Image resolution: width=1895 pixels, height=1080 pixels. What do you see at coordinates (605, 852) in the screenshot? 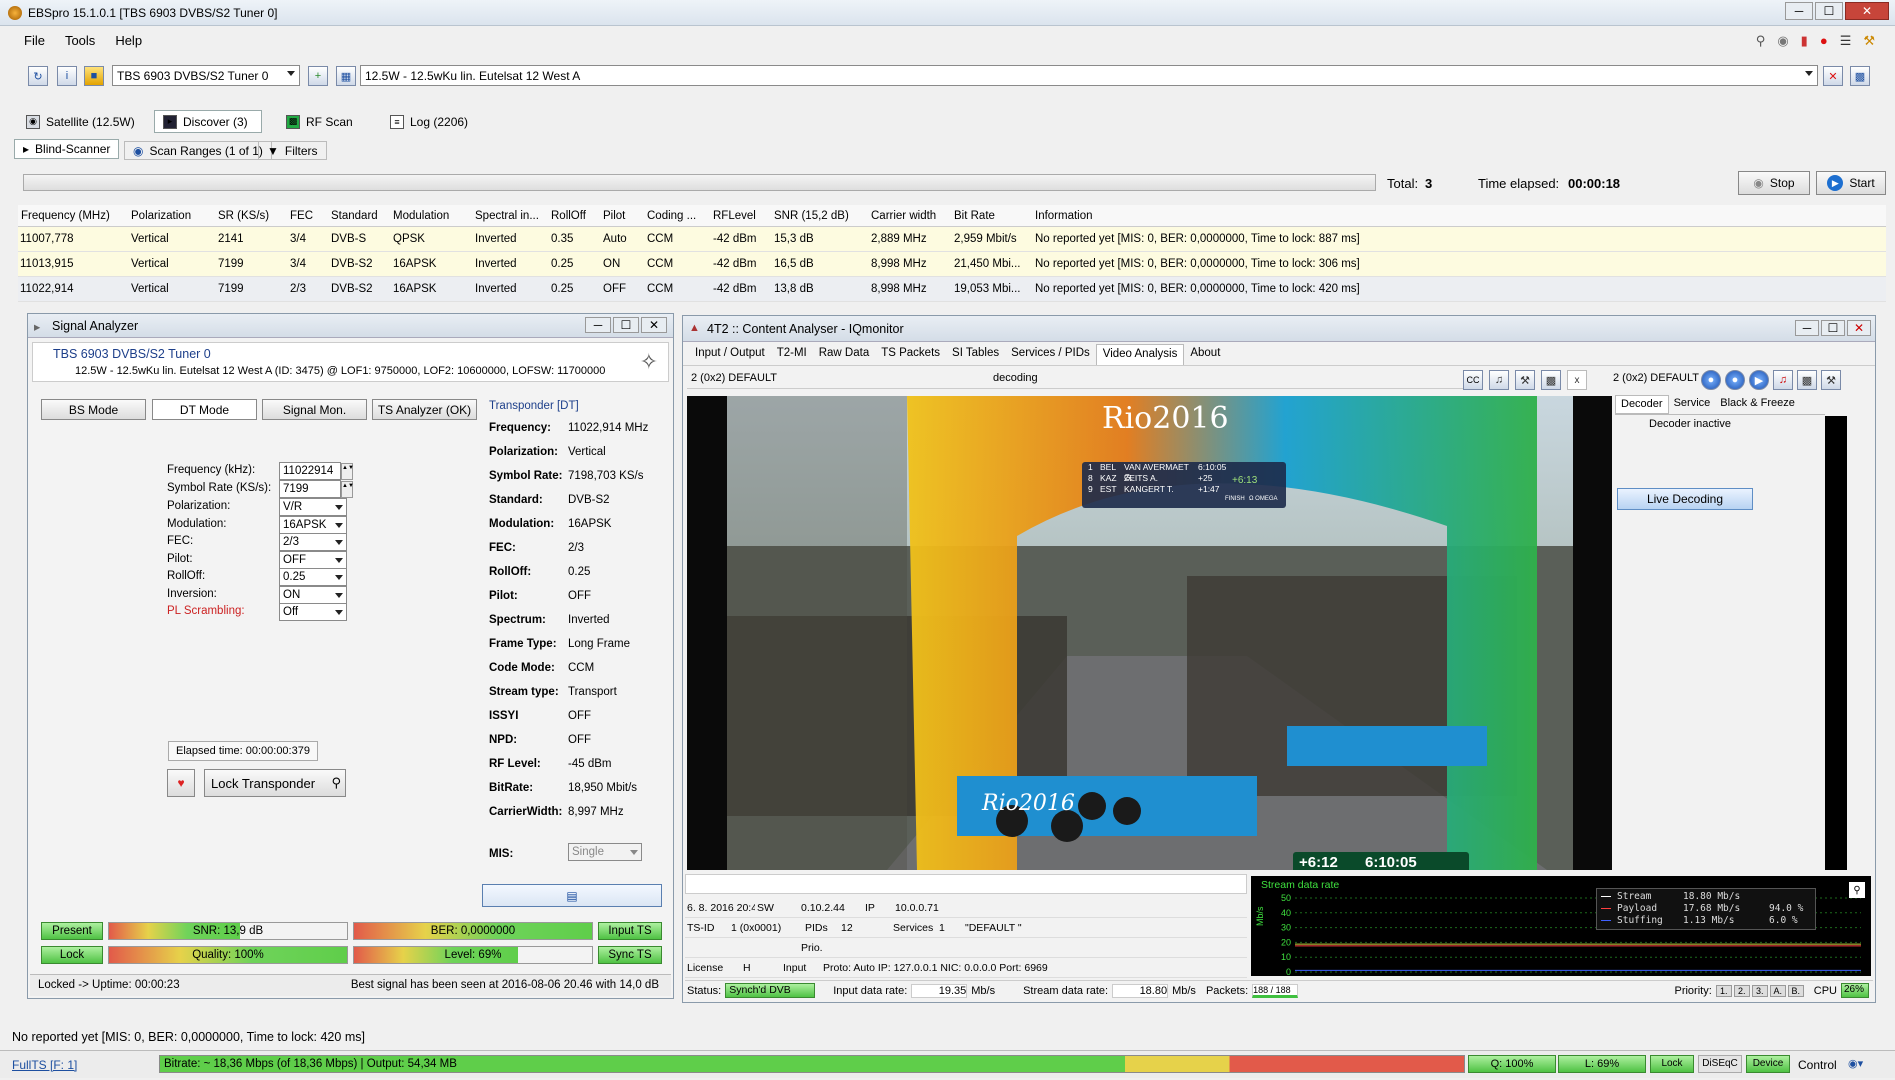
I see `mis-select: Single` at bounding box center [605, 852].